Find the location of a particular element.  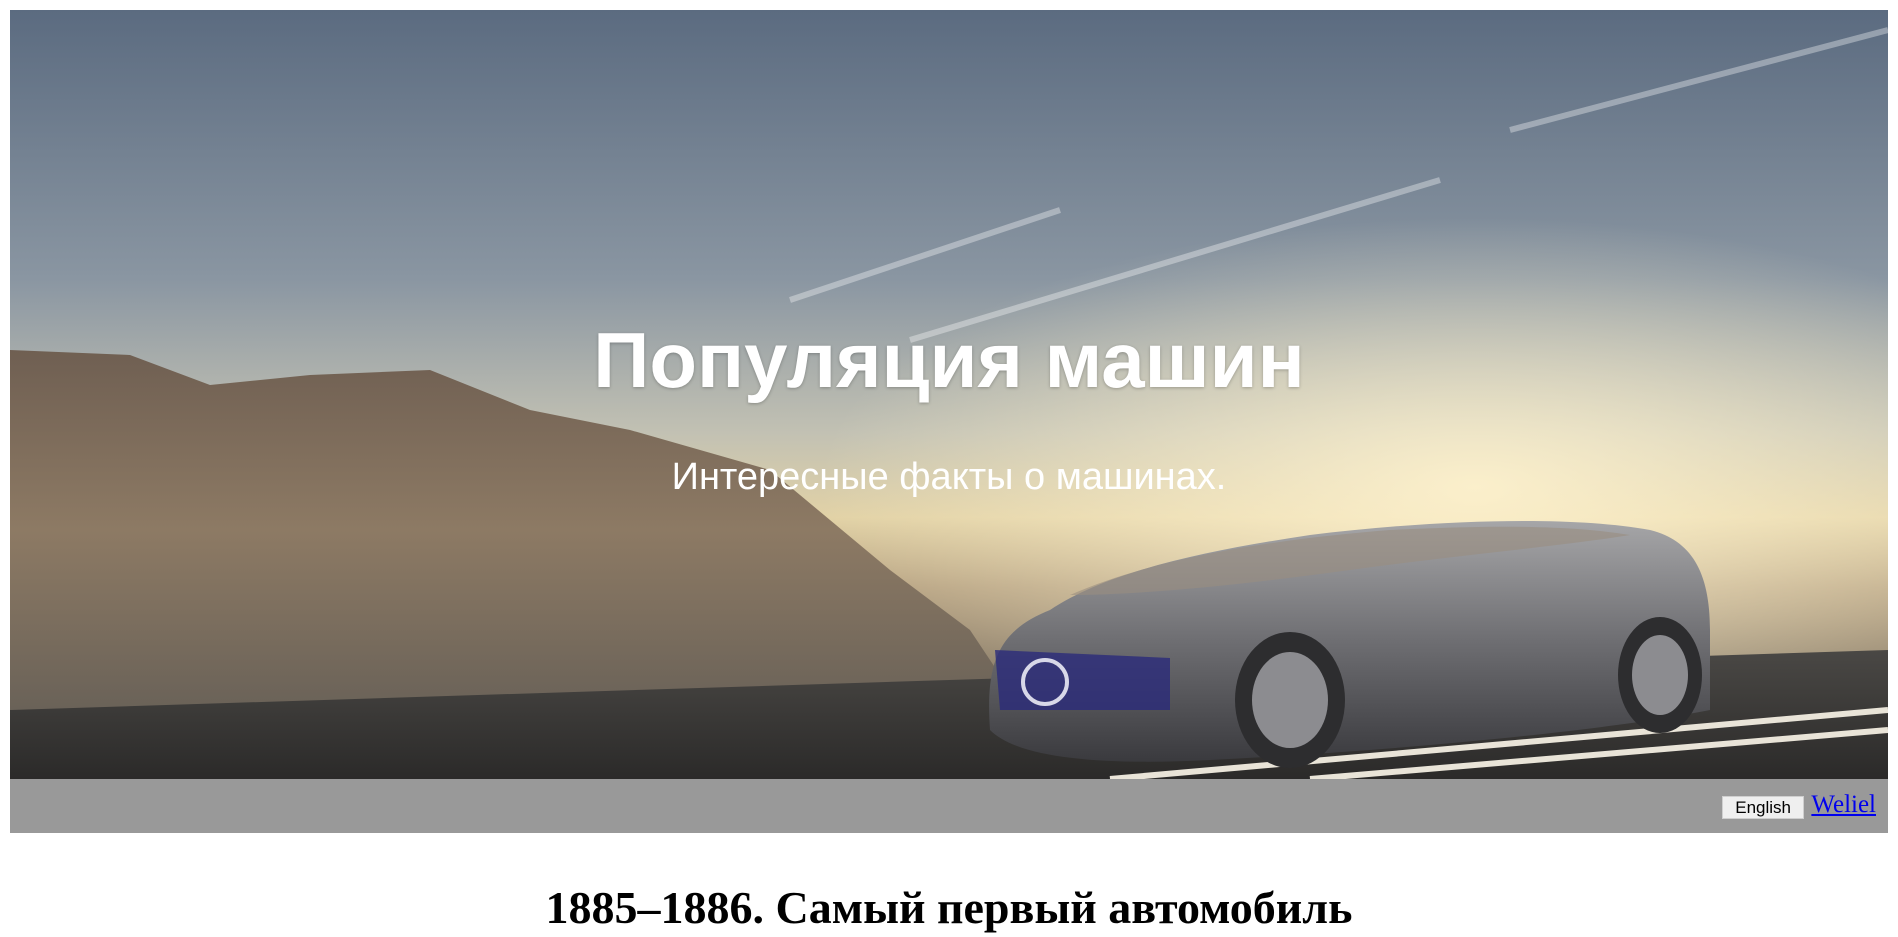

nav-bar: English Weliel is located at coordinates (949, 806).